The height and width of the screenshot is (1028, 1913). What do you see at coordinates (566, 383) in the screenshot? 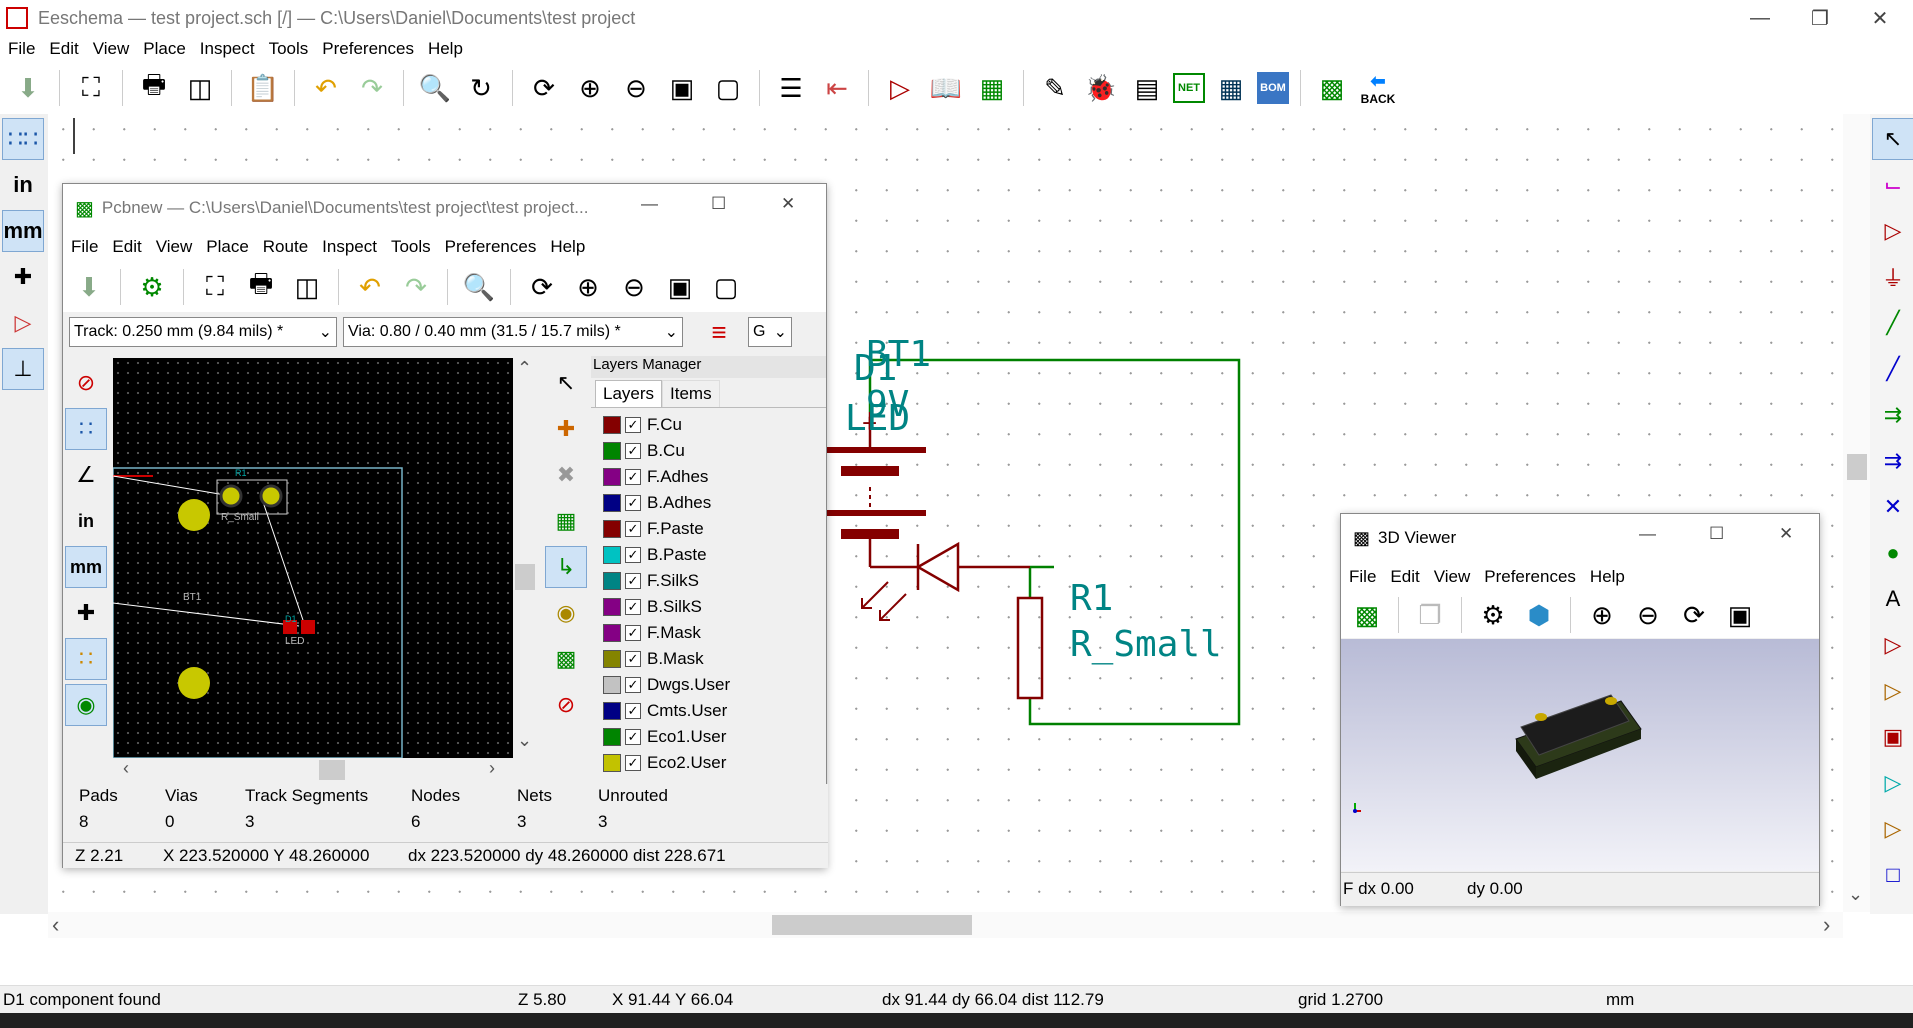
I see `pcb-select-icon: ↖` at bounding box center [566, 383].